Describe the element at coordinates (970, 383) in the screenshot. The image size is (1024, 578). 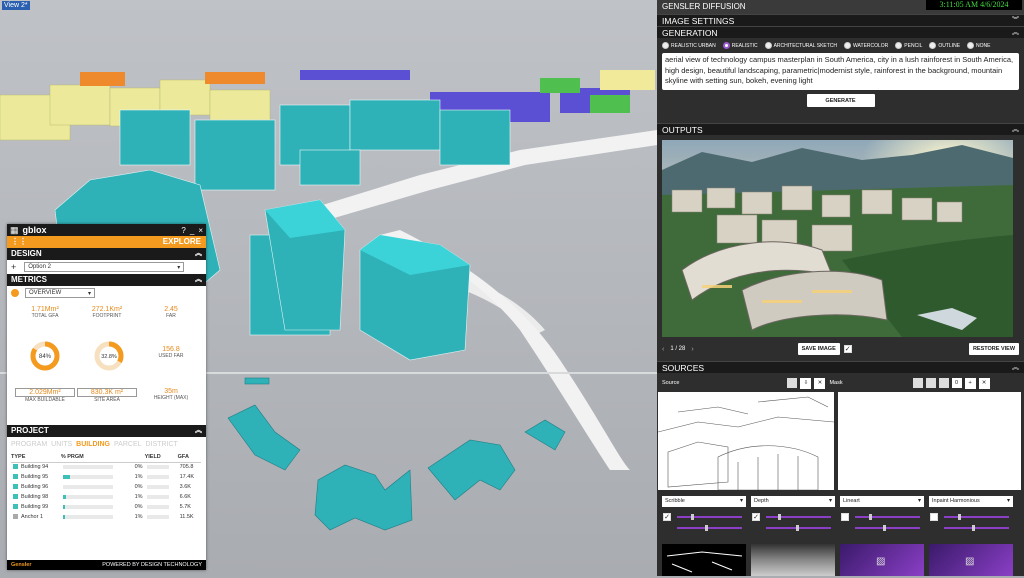
I see `add-mask-icon: +` at that location.